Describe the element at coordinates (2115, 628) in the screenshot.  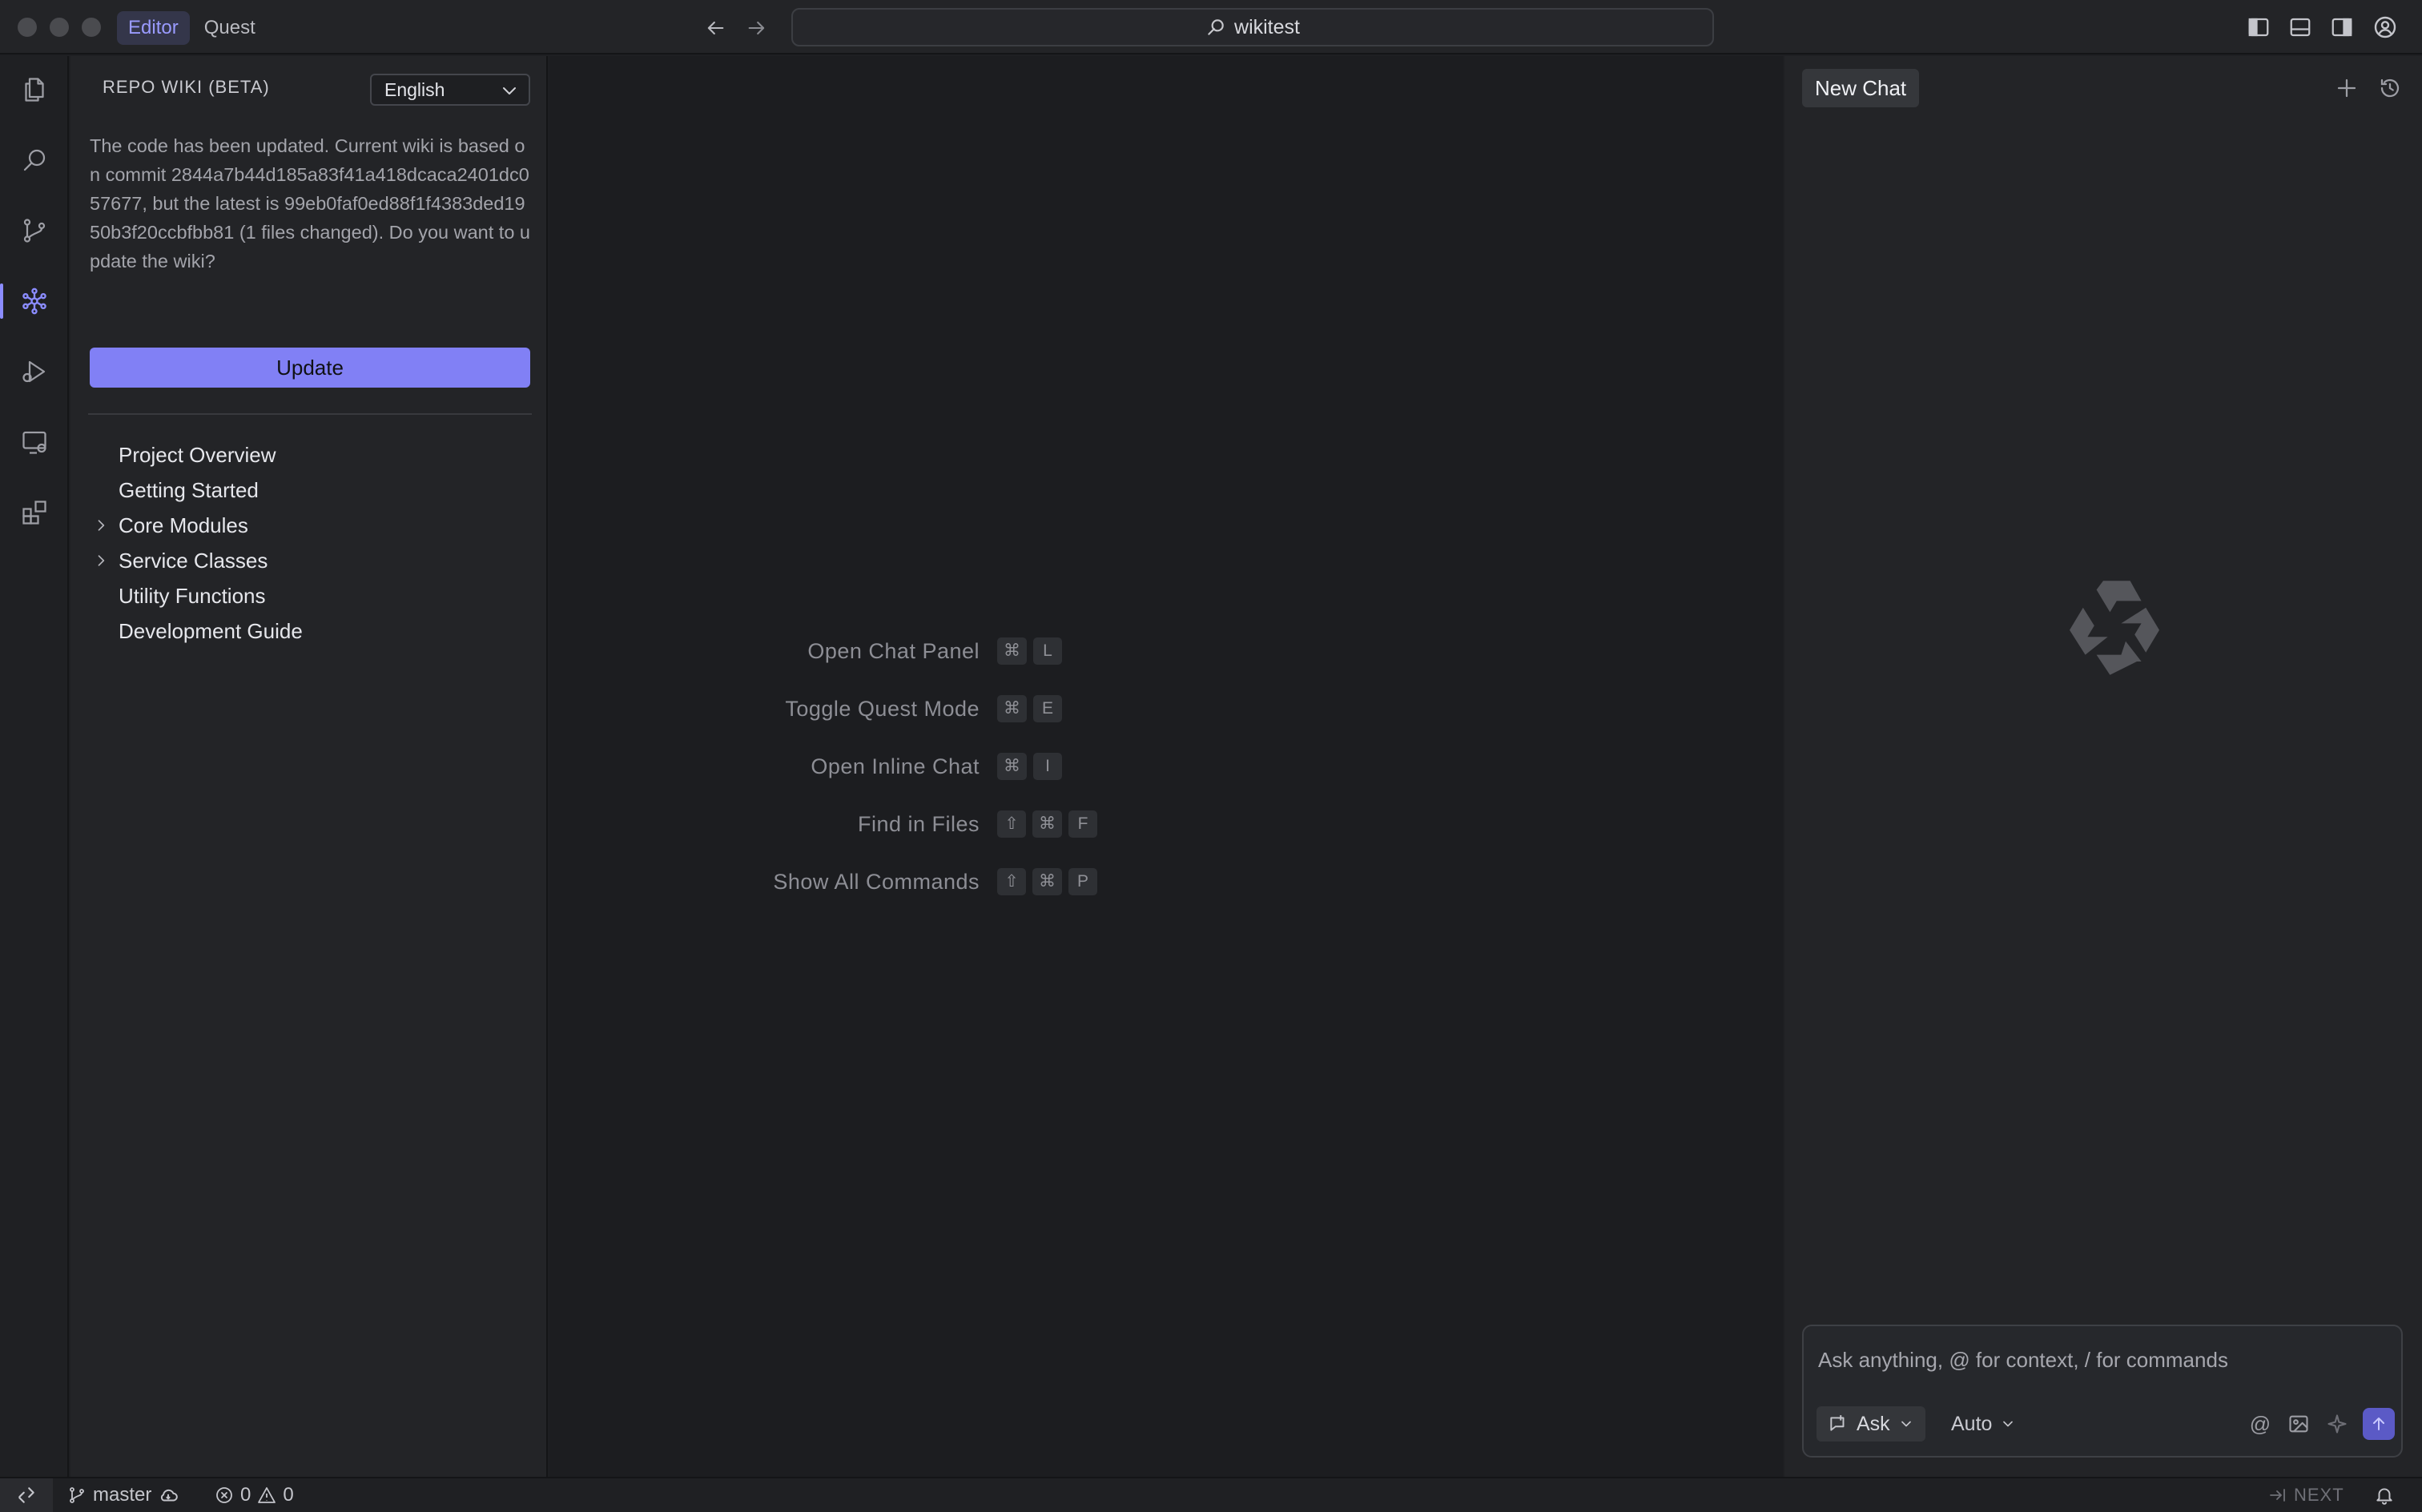
I see `assistant-logo-icon` at that location.